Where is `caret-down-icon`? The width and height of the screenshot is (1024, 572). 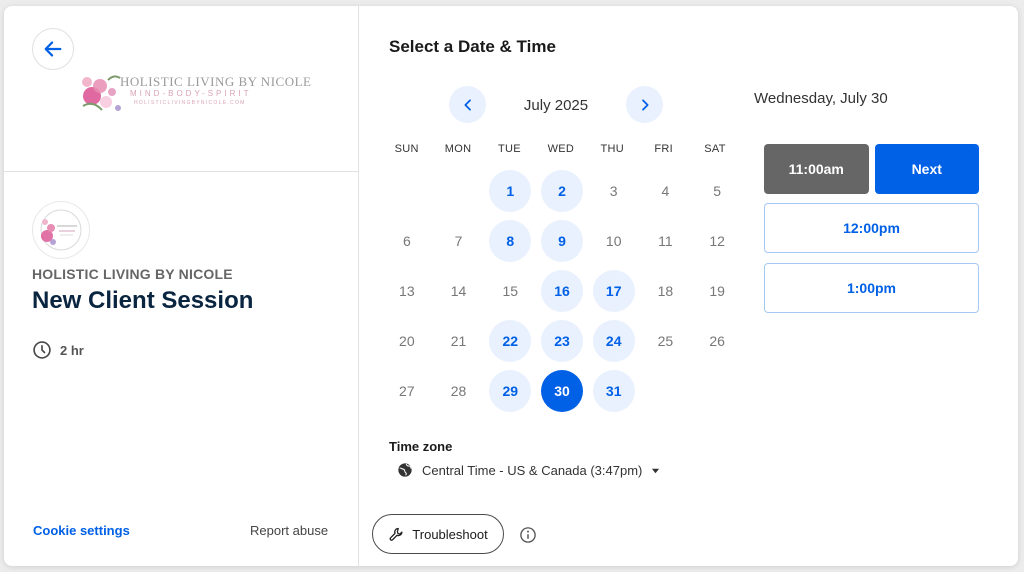 caret-down-icon is located at coordinates (656, 470).